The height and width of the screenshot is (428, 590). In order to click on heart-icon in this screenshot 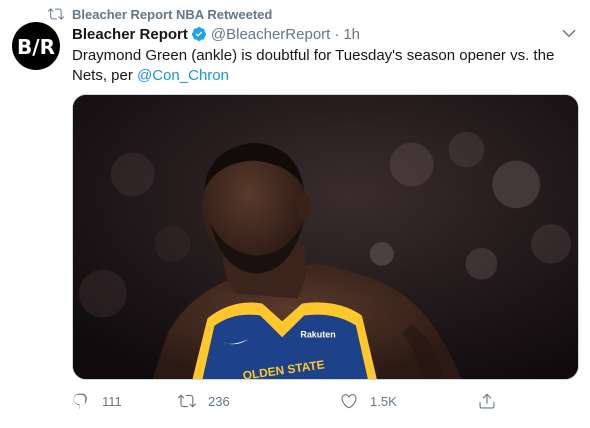, I will do `click(349, 401)`.